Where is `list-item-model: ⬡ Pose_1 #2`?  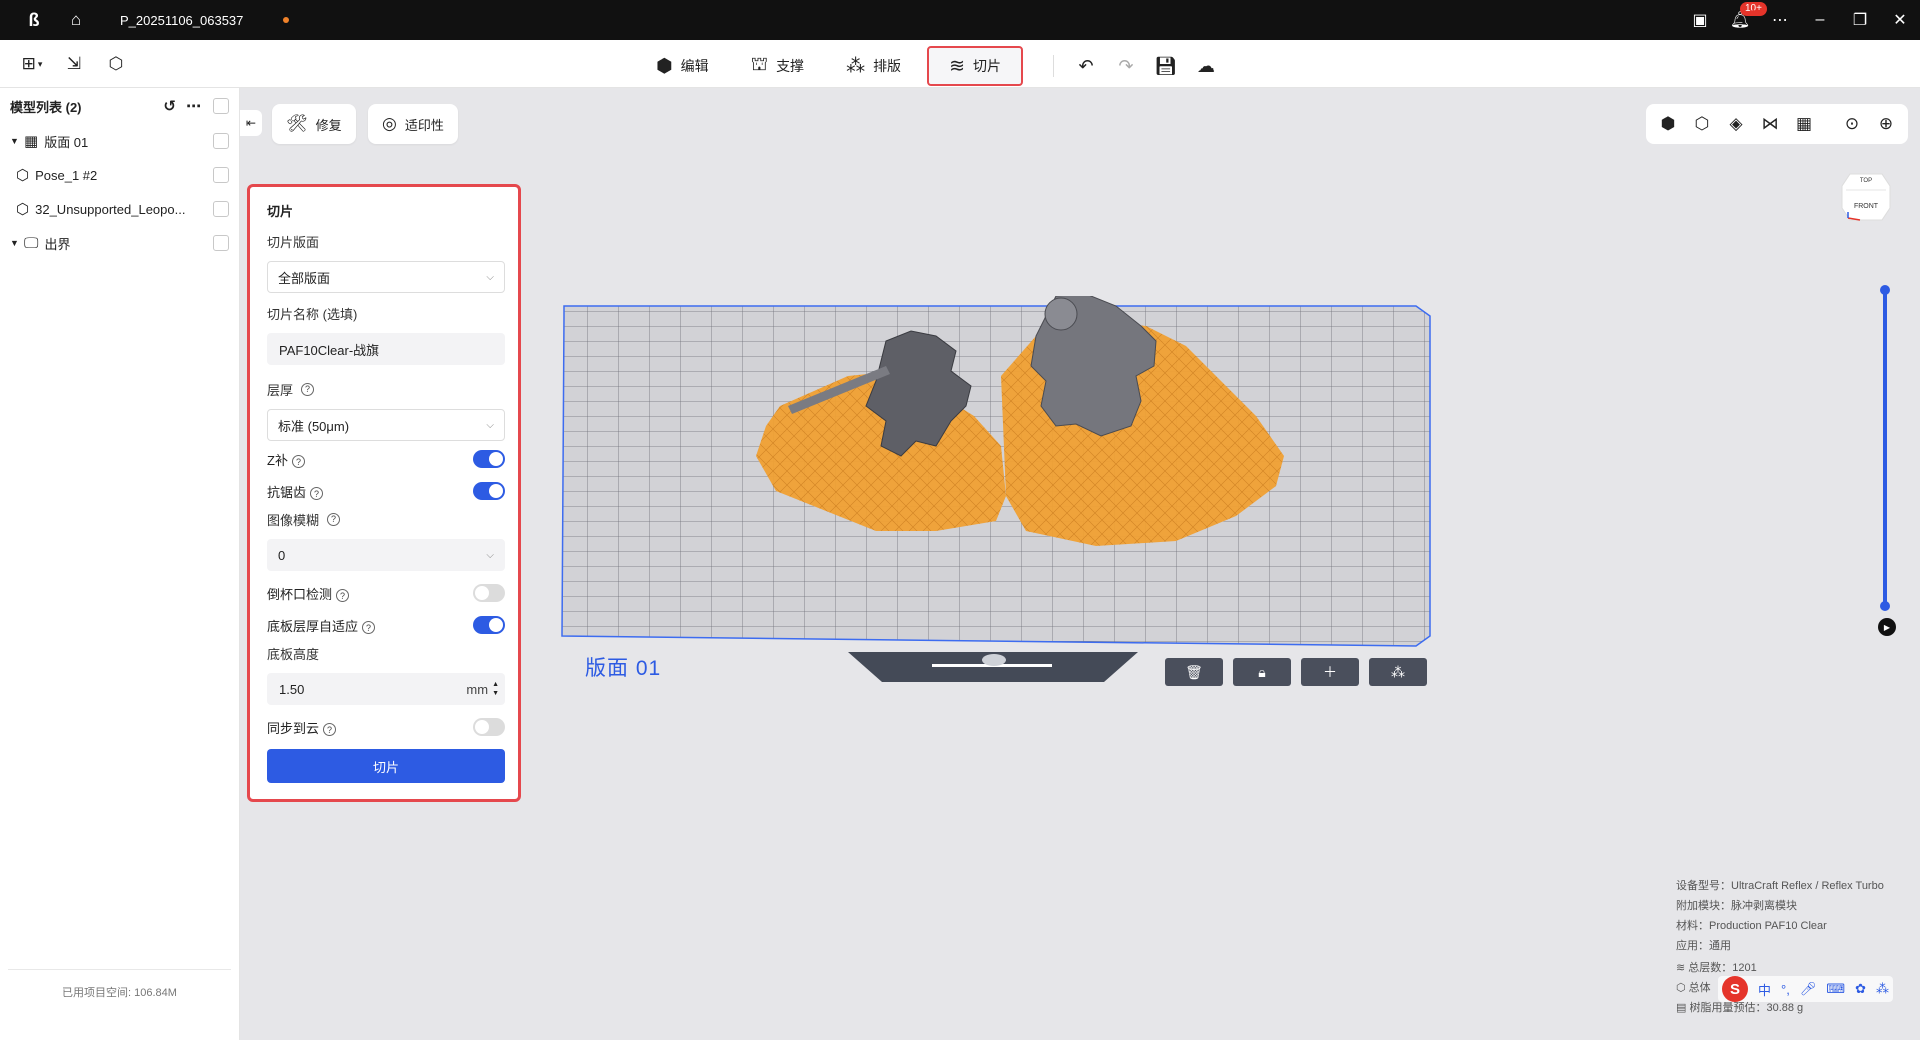 list-item-model: ⬡ Pose_1 #2 is located at coordinates (119, 175).